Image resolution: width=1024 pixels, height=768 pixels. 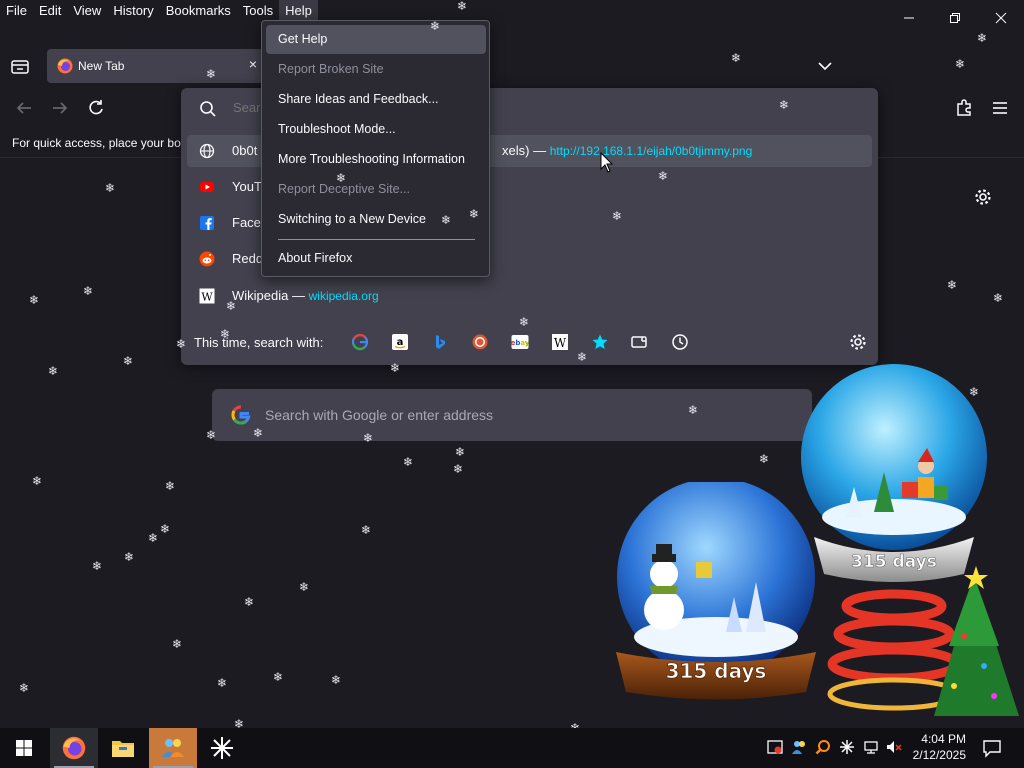 I want to click on search-icon, so click(x=208, y=109).